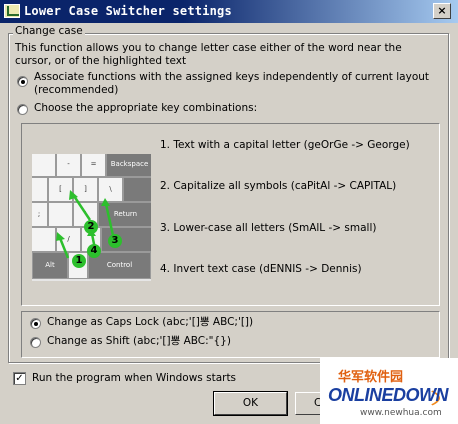  I want to click on caps-lock-label: Change as Caps Lock (abc;'[]뽕 ABC;'[]), so click(150, 322).